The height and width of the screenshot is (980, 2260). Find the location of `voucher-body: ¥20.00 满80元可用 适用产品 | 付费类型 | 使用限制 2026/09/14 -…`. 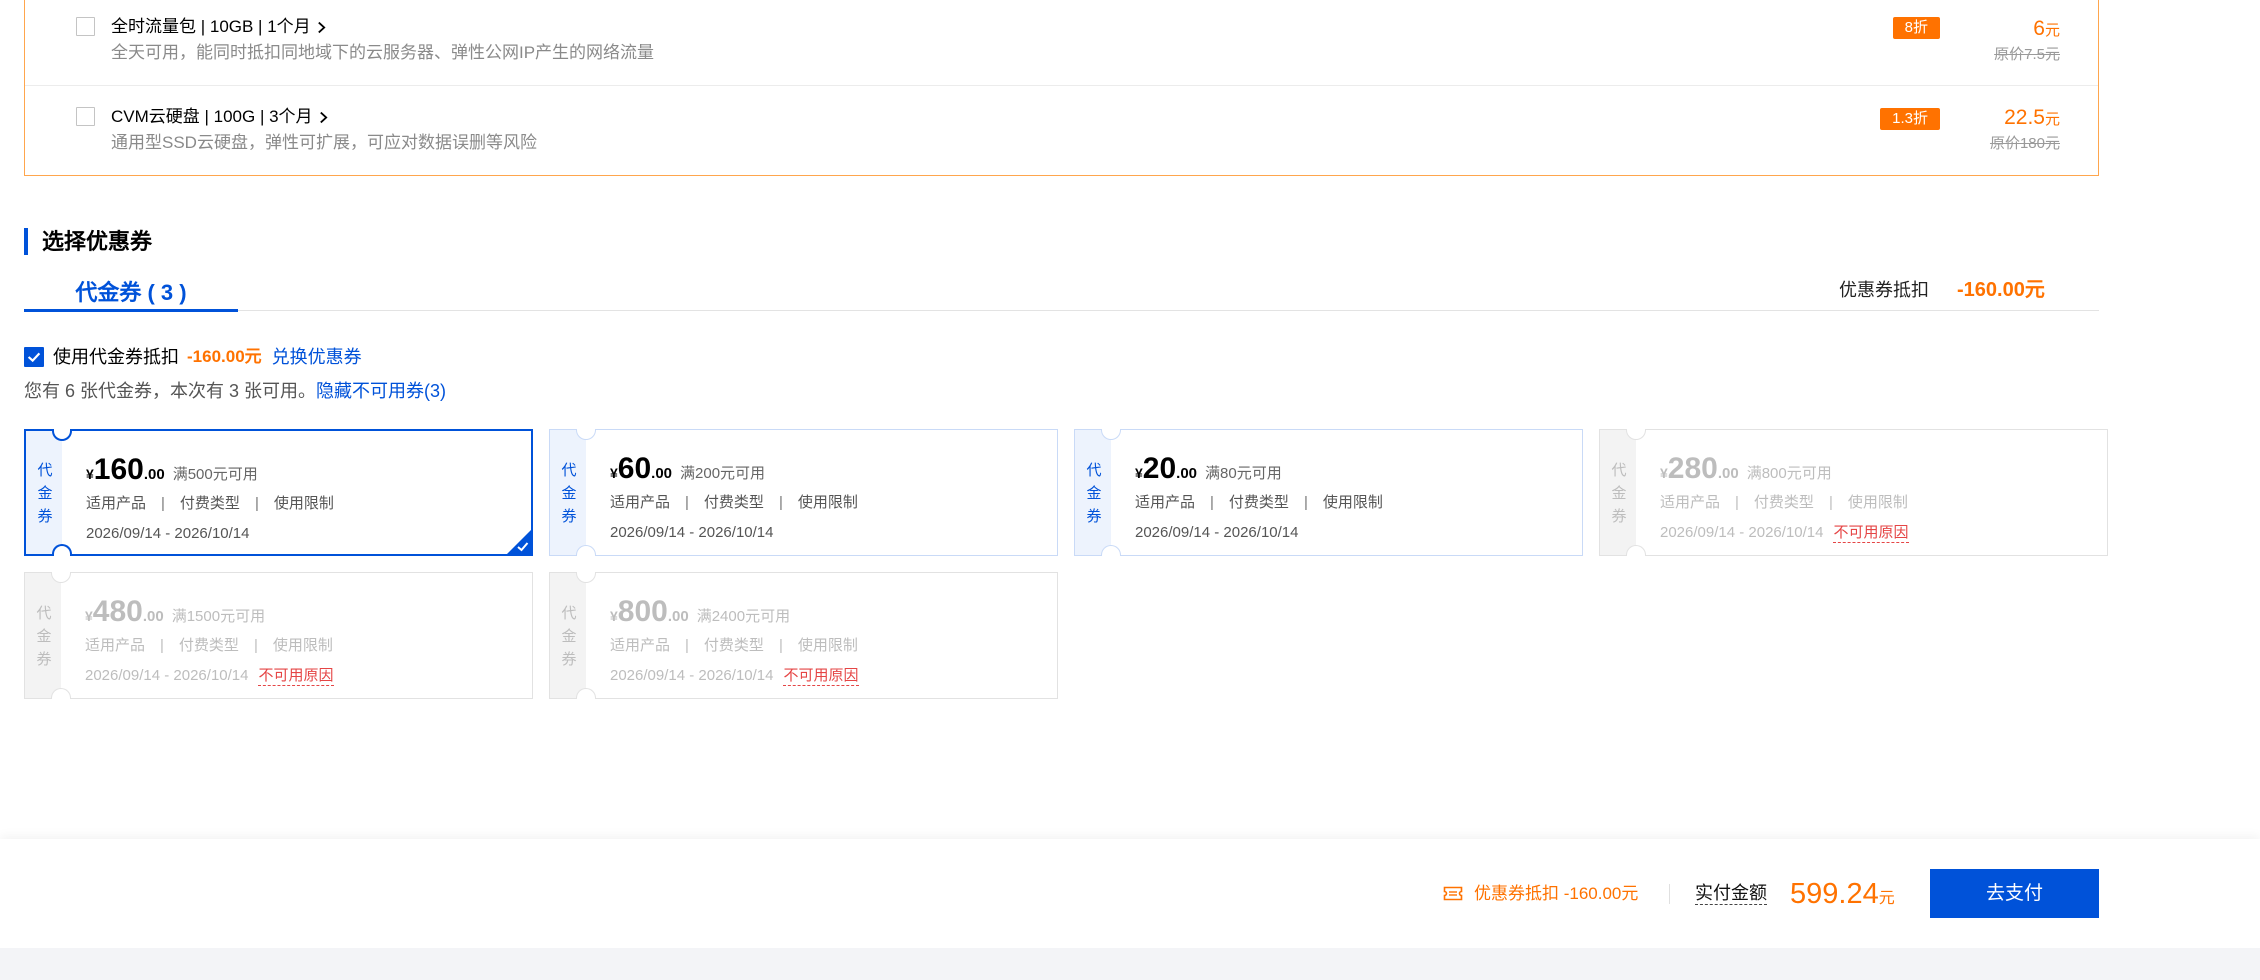

voucher-body: ¥20.00 满80元可用 适用产品 | 付费类型 | 使用限制 2026/09/14 -… is located at coordinates (1358, 492).